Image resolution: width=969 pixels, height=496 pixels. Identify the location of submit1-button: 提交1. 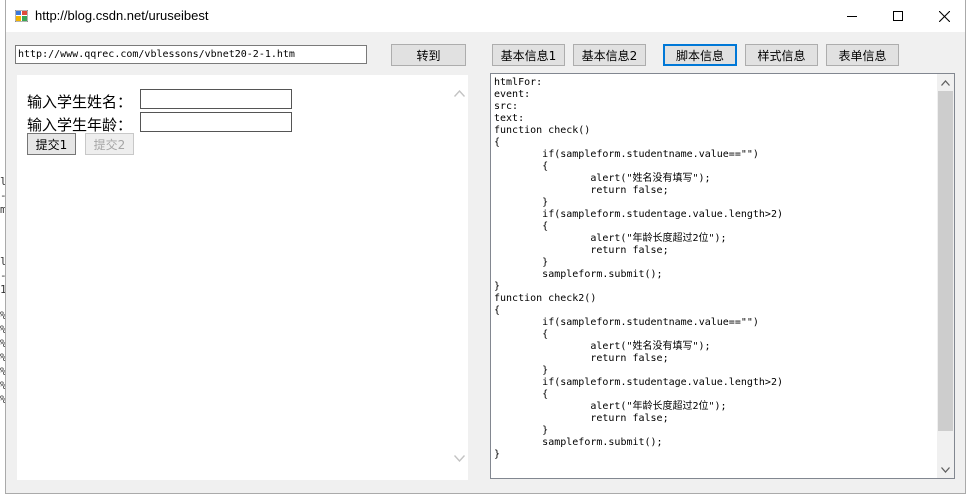
(51, 144).